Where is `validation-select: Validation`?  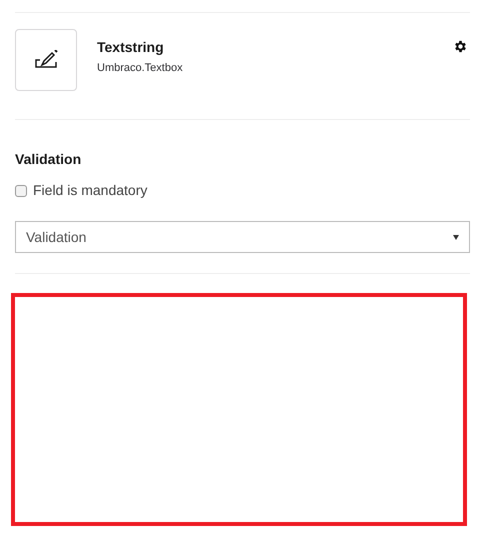 validation-select: Validation is located at coordinates (242, 237).